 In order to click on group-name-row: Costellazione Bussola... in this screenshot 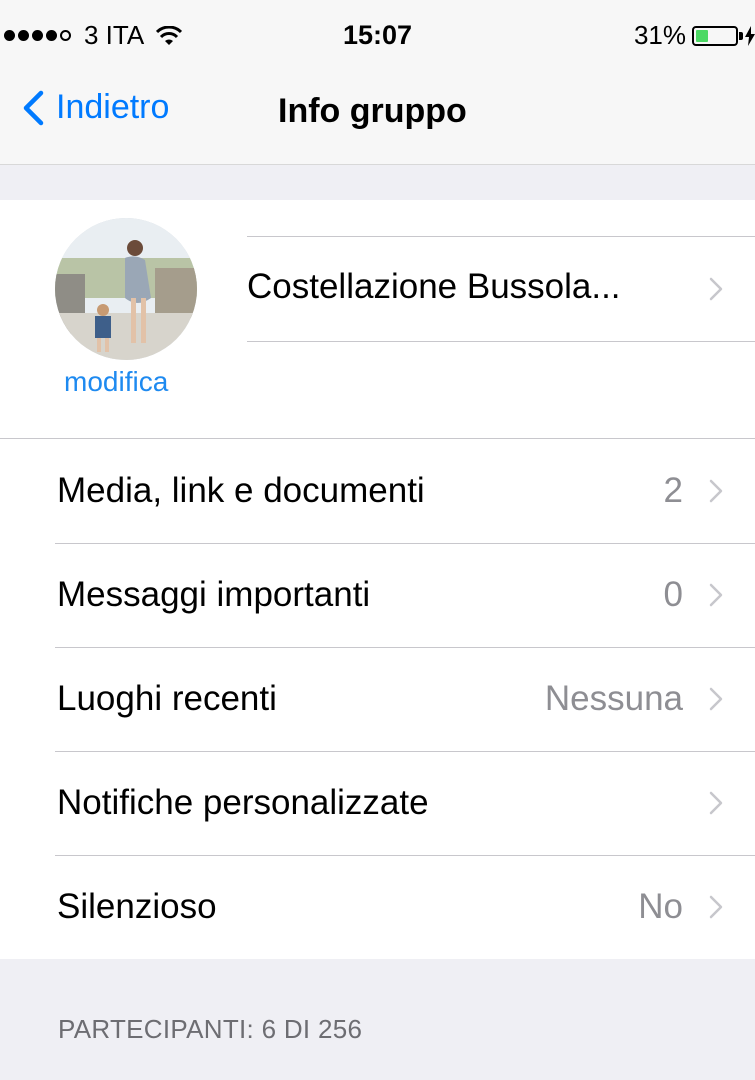, I will do `click(501, 289)`.